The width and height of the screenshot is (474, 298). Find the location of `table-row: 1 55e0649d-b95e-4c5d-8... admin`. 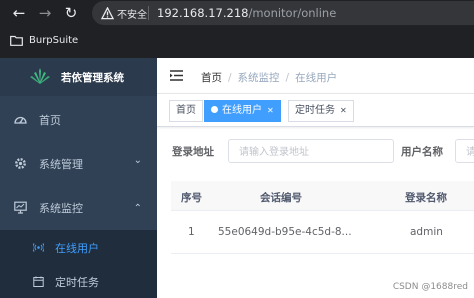

table-row: 1 55e0649d-b95e-4c5d-8... admin is located at coordinates (322, 233).